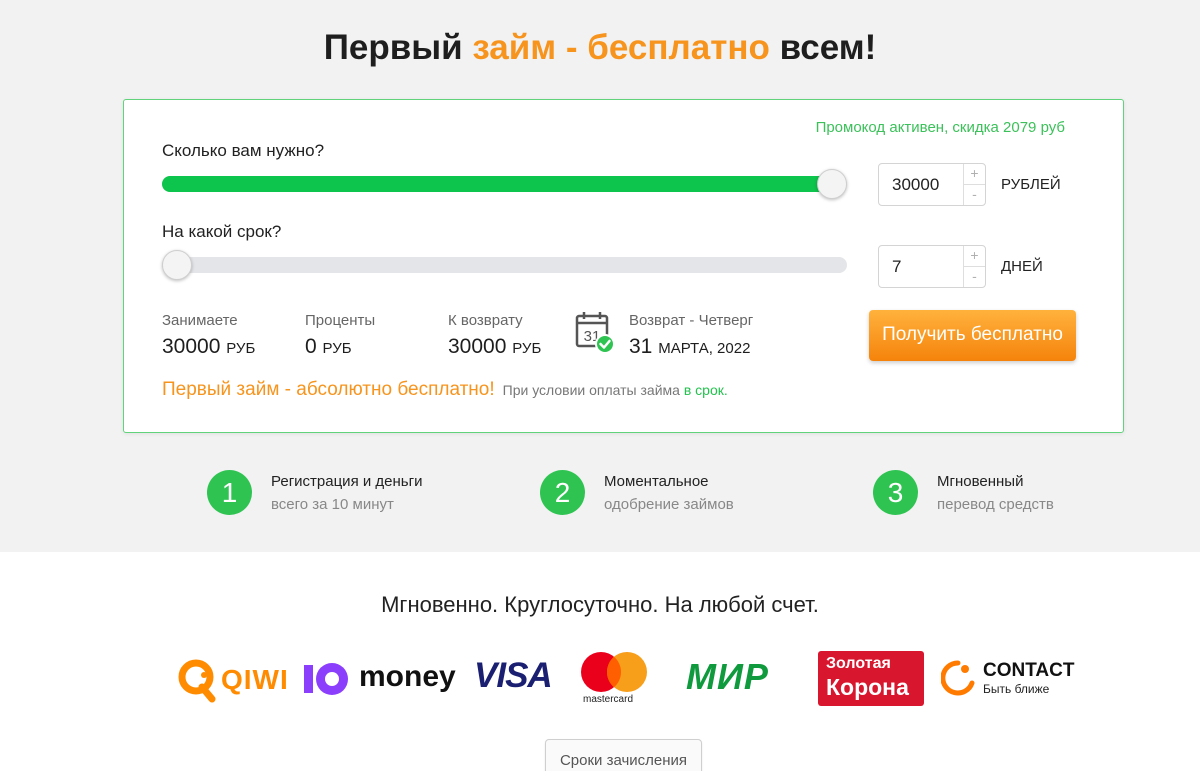 Image resolution: width=1200 pixels, height=771 pixels. I want to click on amount-question: Сколько вам нужно?, so click(243, 150).